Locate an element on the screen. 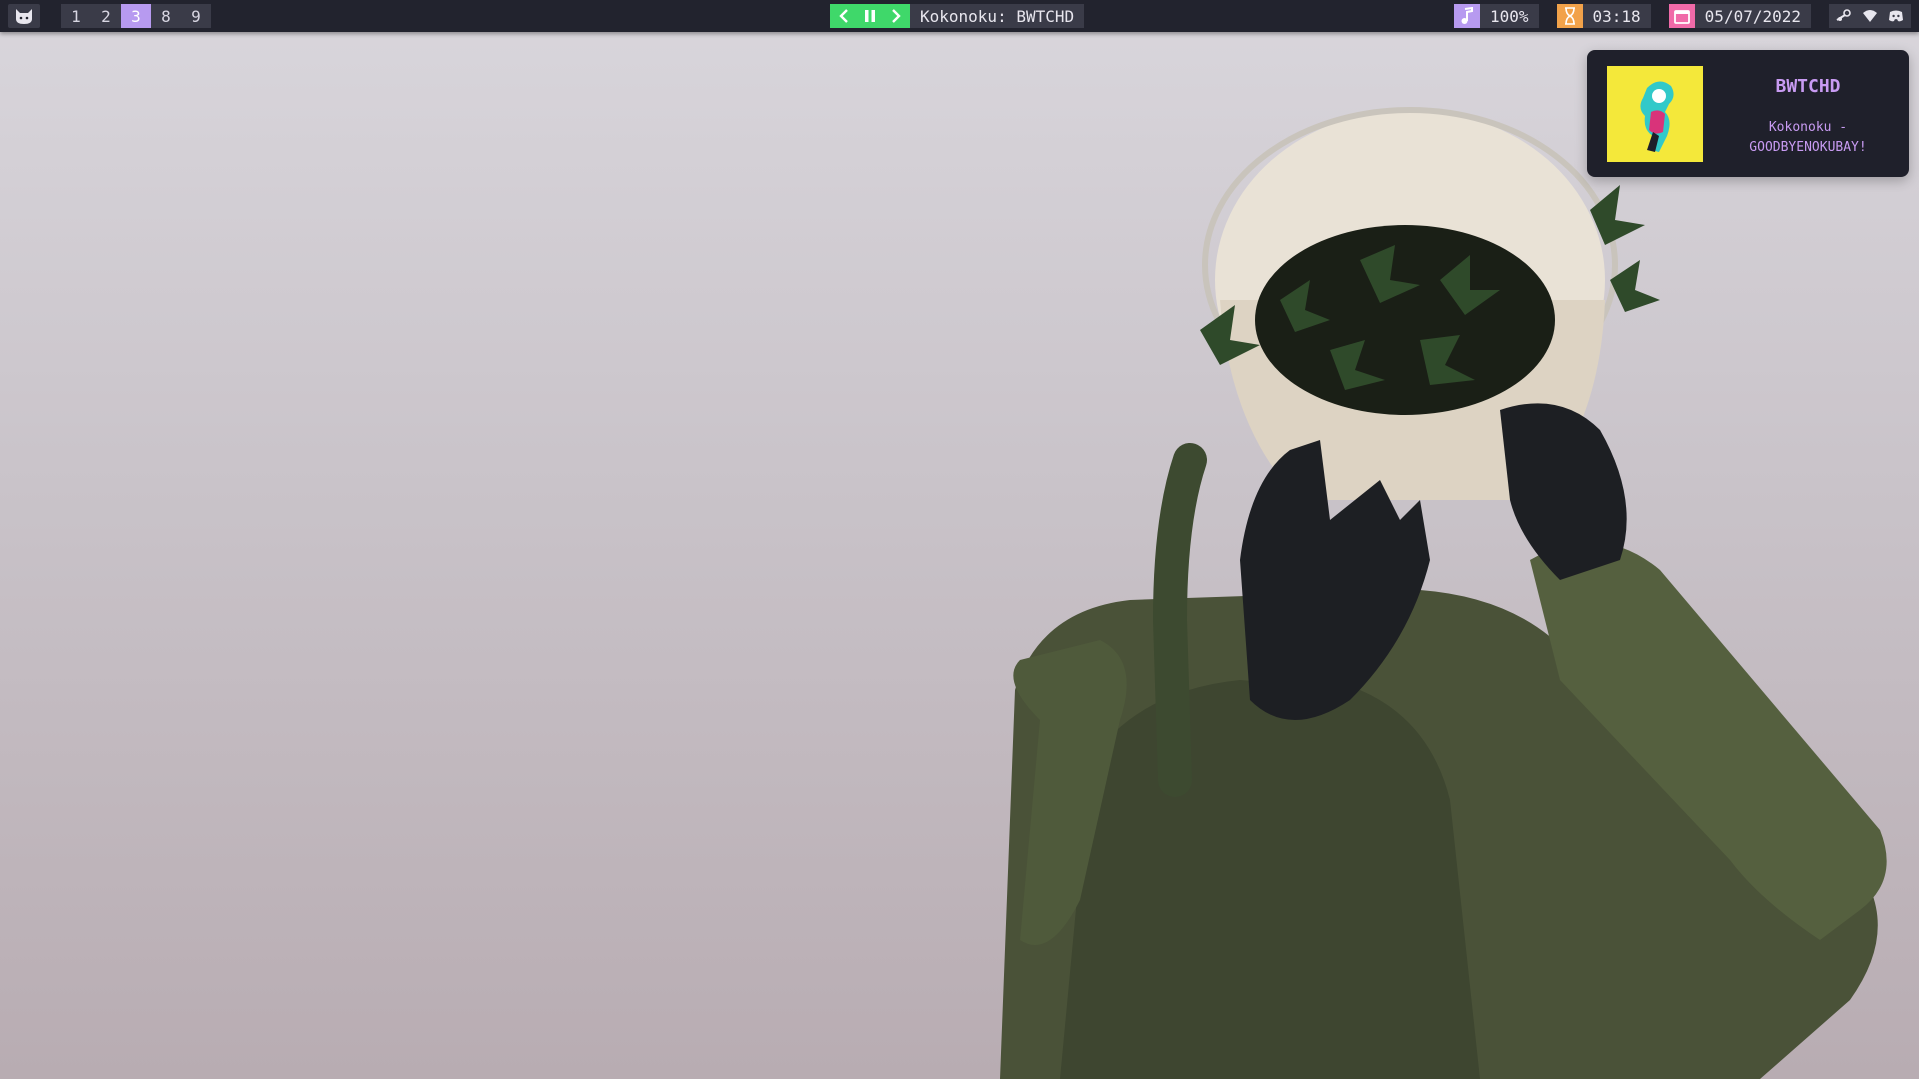  now-playing-text: Kokonoku: BWTCHD is located at coordinates (997, 16).